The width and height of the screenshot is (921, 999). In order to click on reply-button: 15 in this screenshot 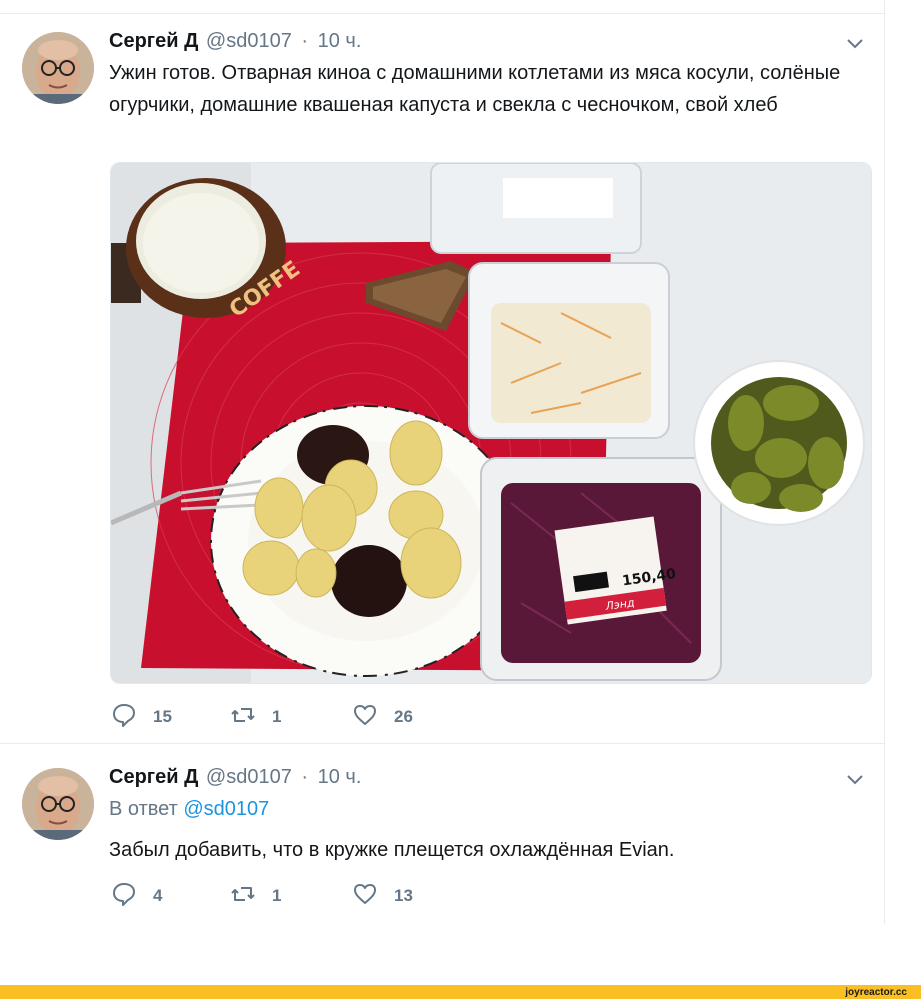, I will do `click(141, 717)`.